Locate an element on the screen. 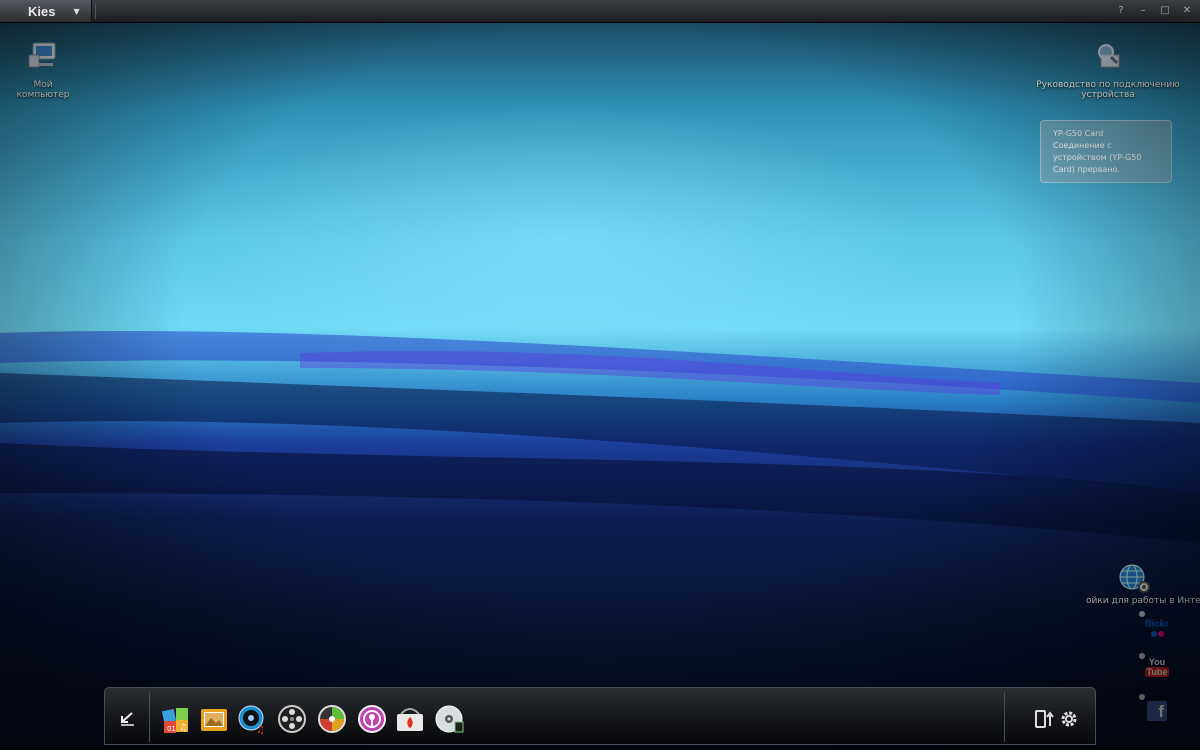  minimize-icon: – is located at coordinates (1143, 10).